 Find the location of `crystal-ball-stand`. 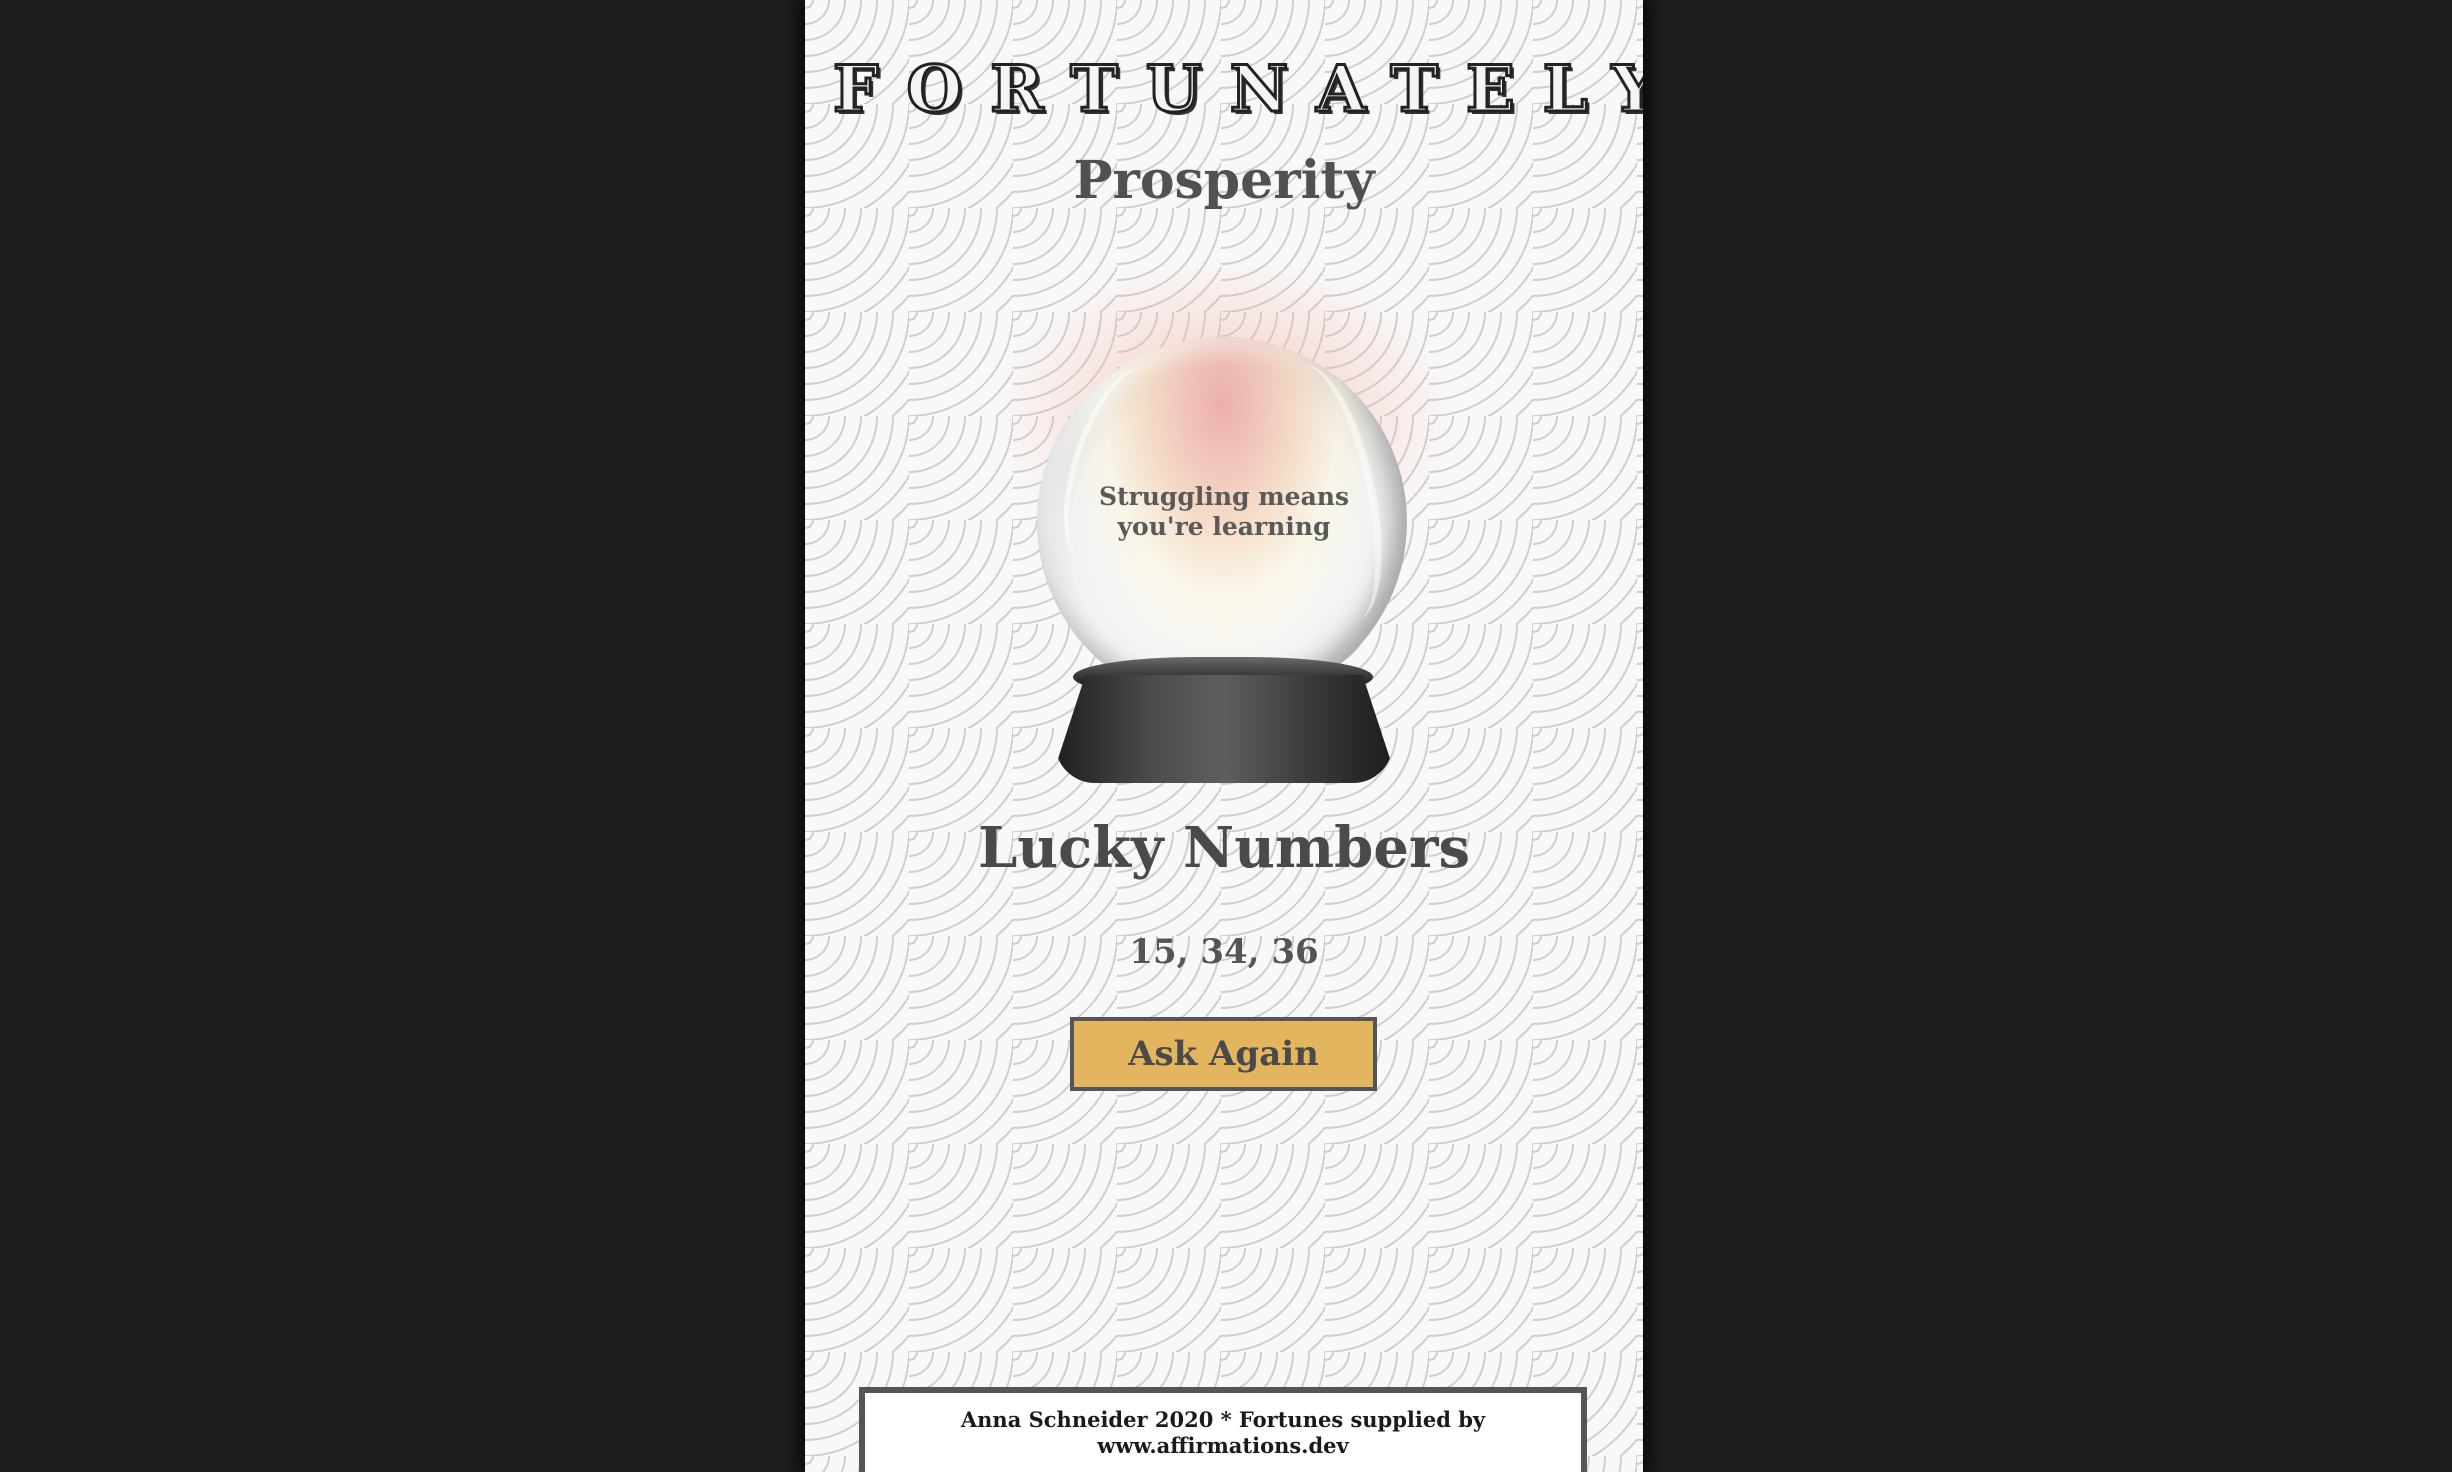

crystal-ball-stand is located at coordinates (1224, 729).